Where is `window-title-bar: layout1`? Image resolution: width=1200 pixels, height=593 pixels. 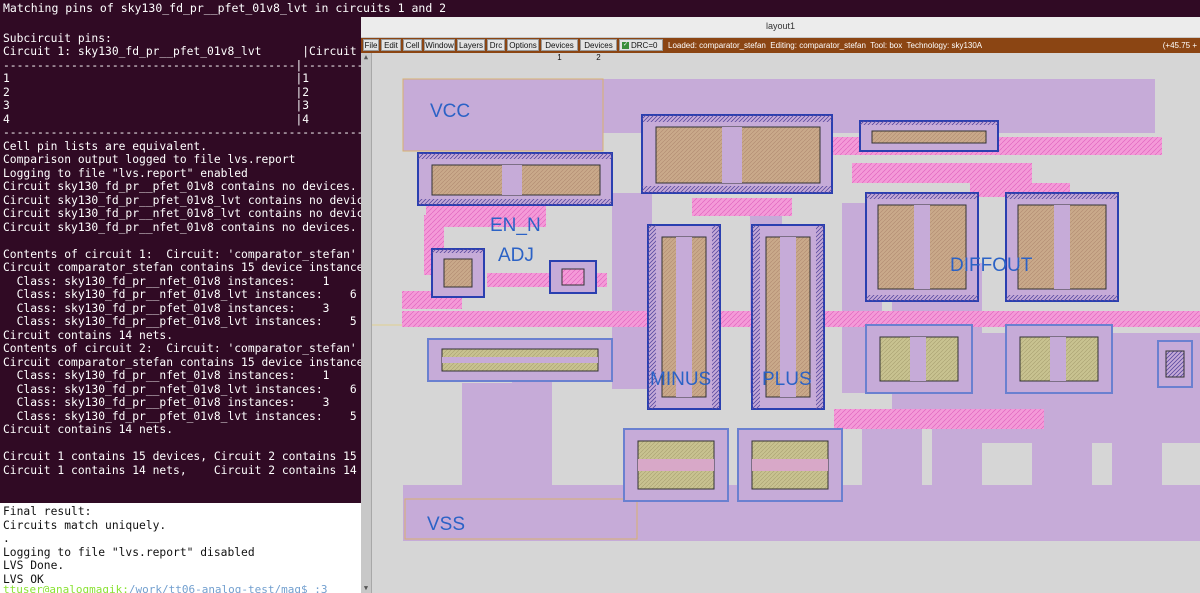 window-title-bar: layout1 is located at coordinates (780, 27).